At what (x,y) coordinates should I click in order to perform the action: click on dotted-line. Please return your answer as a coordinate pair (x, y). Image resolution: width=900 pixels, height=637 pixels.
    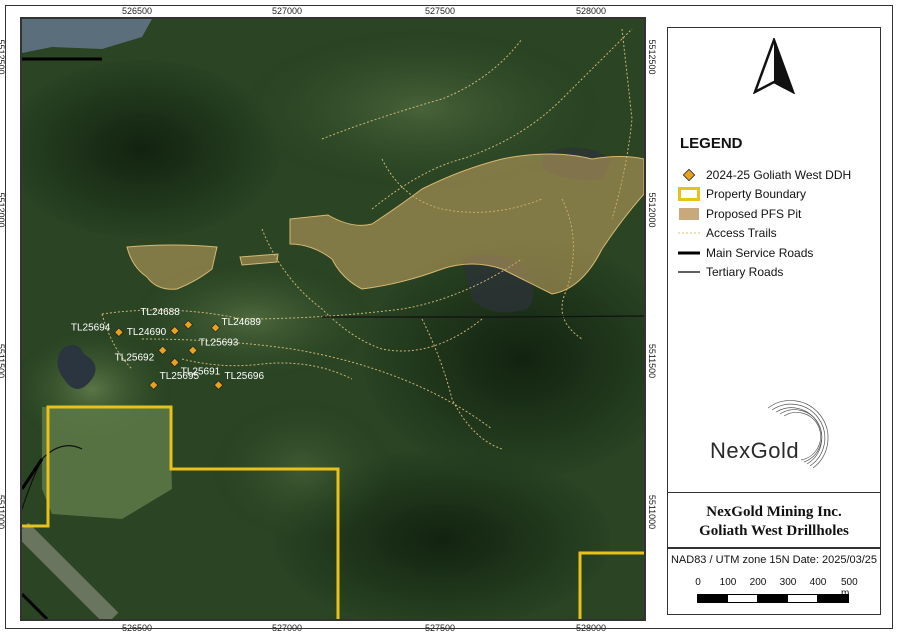
    Looking at the image, I should click on (689, 233).